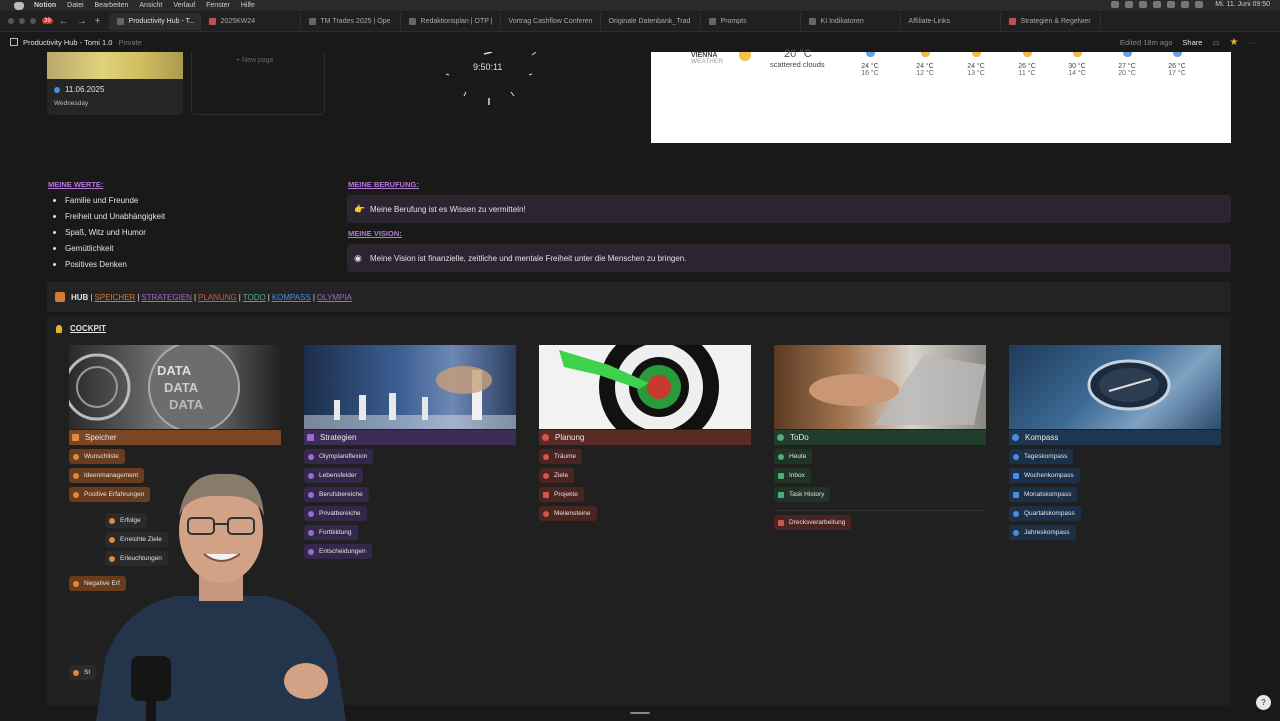 The width and height of the screenshot is (1280, 721). I want to click on tab-prompts: Prompts, so click(751, 21).